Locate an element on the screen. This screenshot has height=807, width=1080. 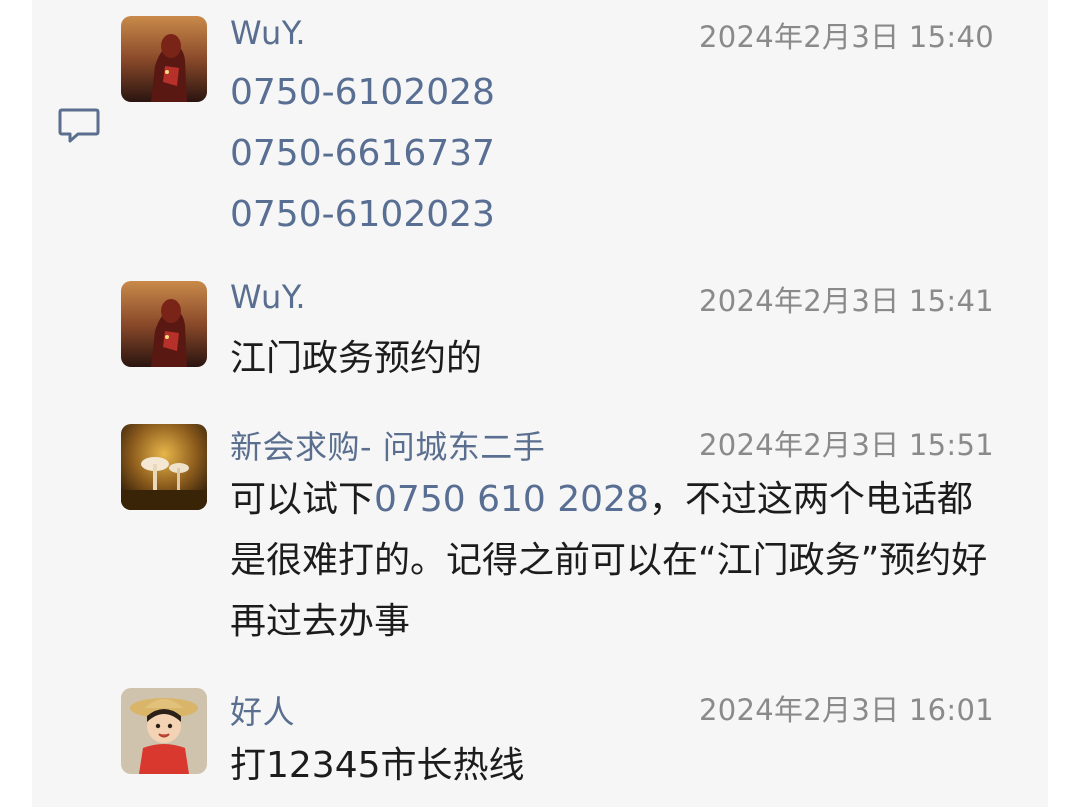
comment-text: 可以试下 is located at coordinates (302, 499).